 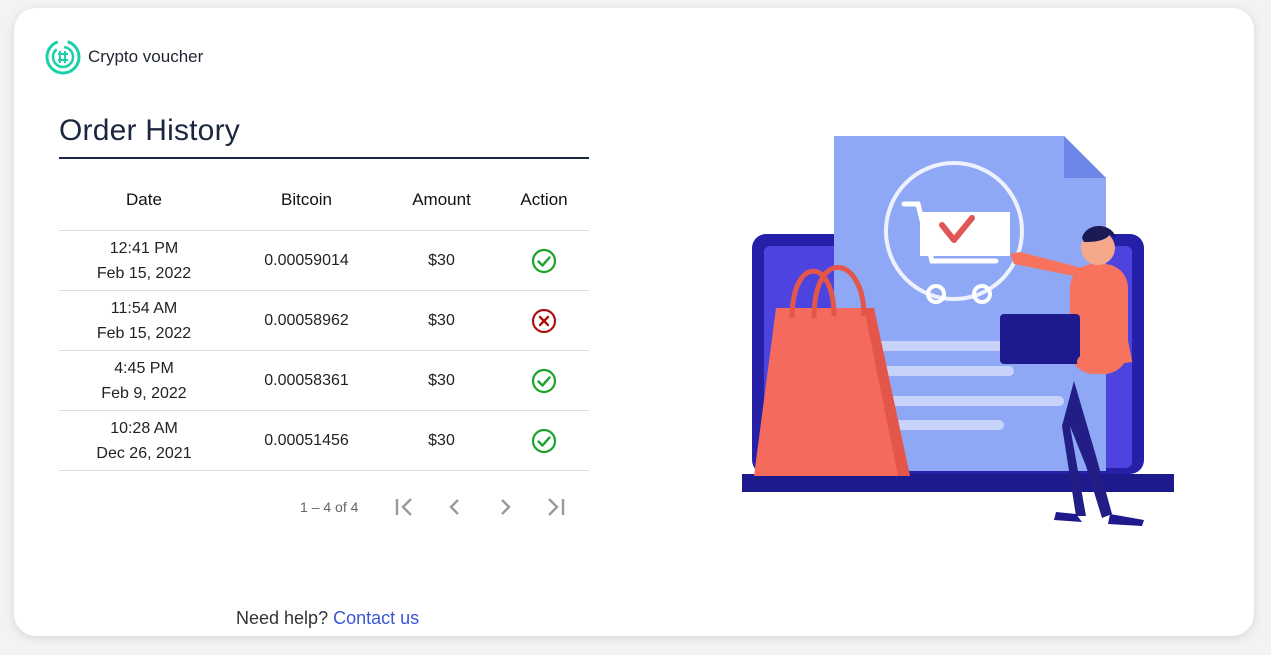 I want to click on first-page-icon, so click(x=404, y=507).